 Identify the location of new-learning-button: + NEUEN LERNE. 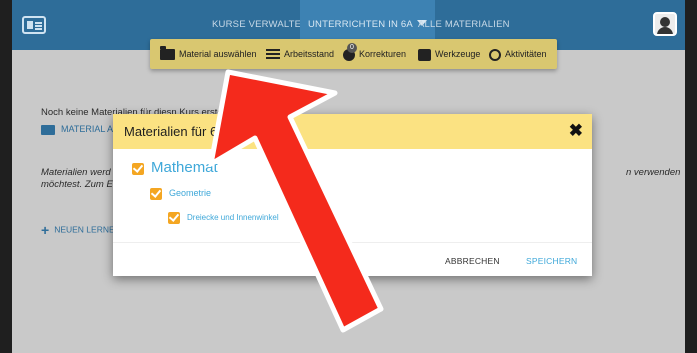
(78, 230).